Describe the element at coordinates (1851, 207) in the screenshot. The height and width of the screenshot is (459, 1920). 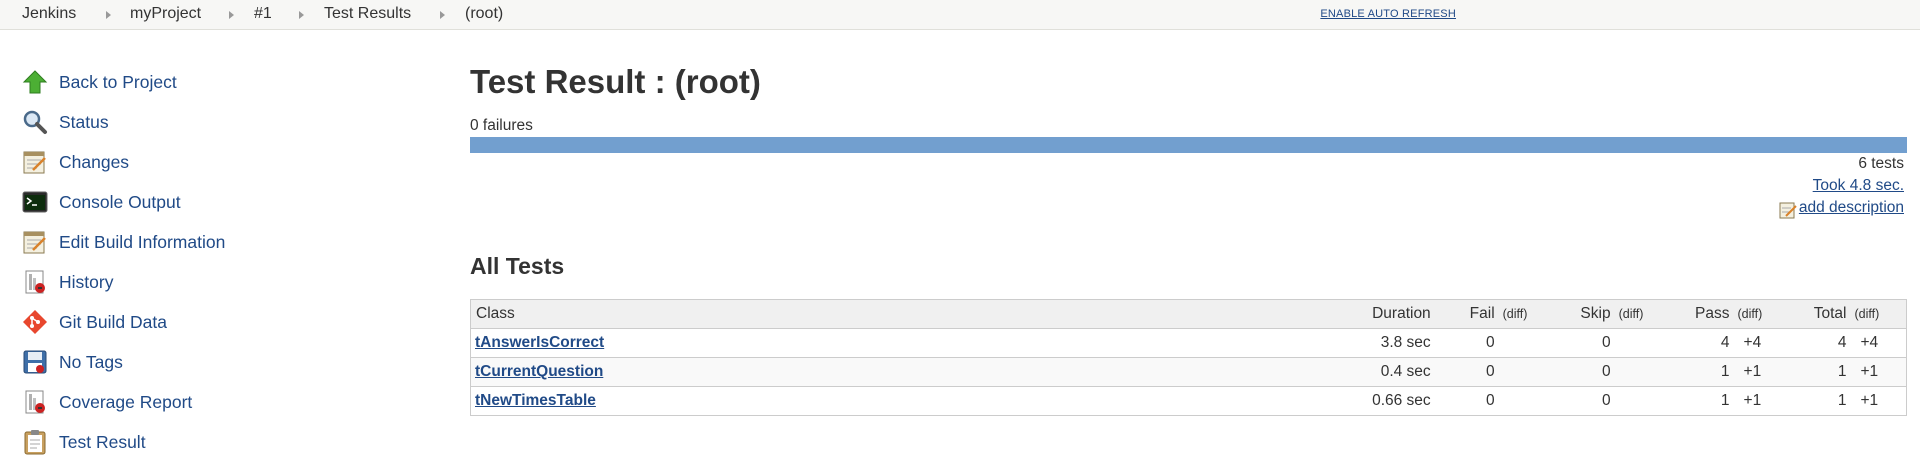
I see `add-description-label: add description` at that location.